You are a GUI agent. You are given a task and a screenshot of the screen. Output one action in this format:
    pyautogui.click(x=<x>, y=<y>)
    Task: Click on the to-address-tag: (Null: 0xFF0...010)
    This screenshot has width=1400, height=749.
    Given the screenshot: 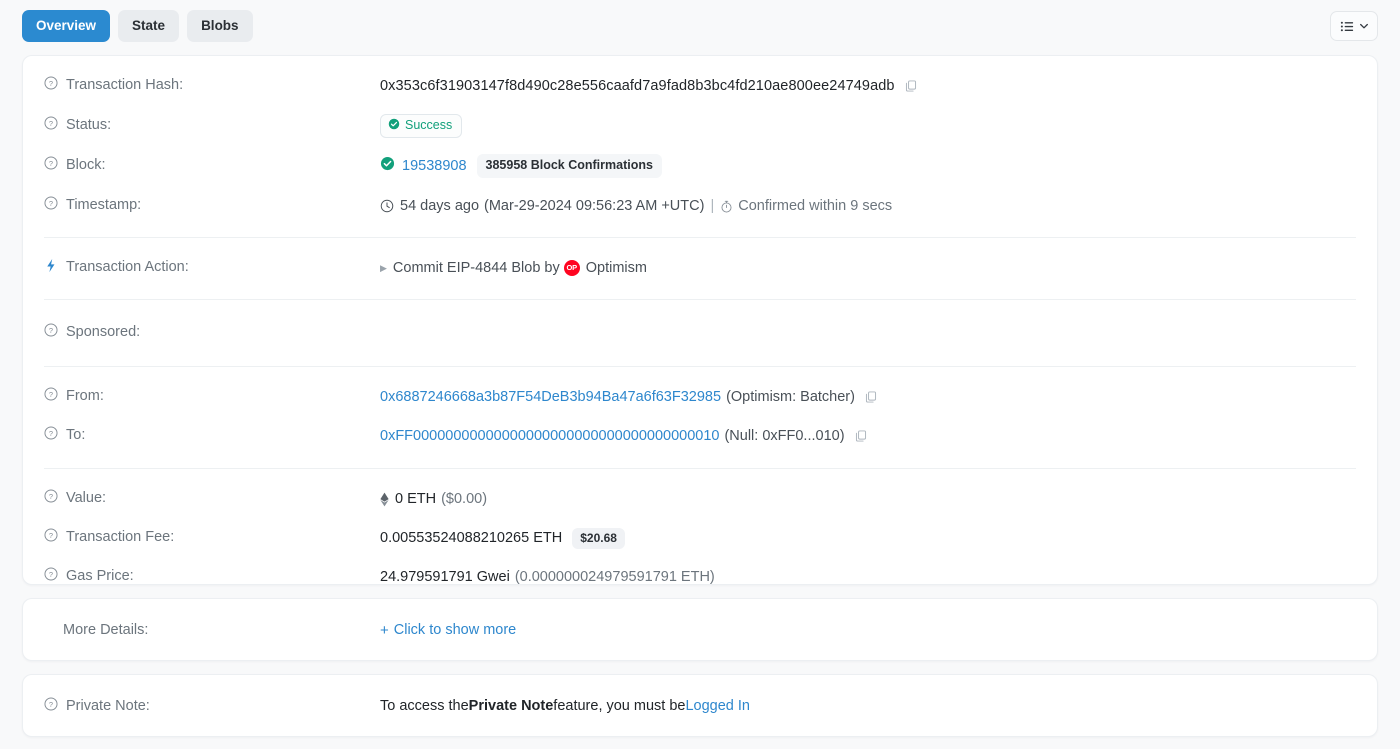 What is the action you would take?
    pyautogui.click(x=784, y=435)
    